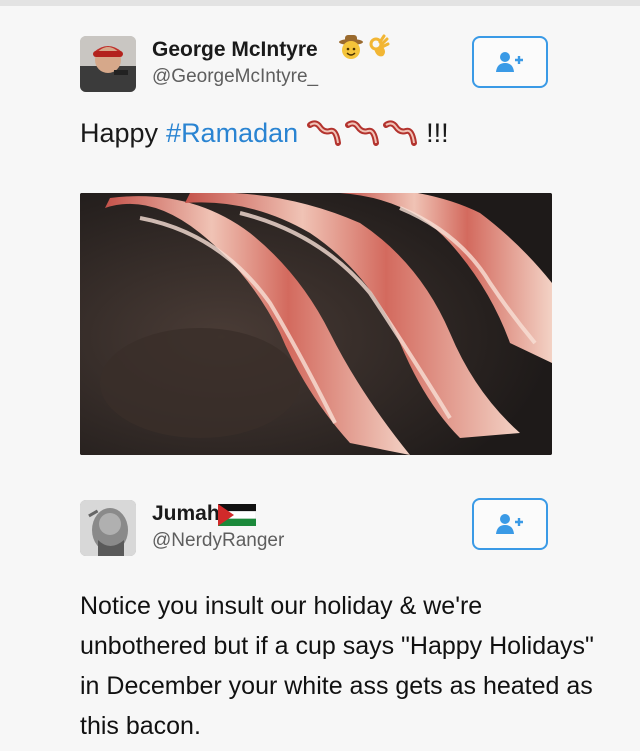 This screenshot has height=751, width=640. I want to click on author-handle: @NerdyRanger, so click(218, 541).